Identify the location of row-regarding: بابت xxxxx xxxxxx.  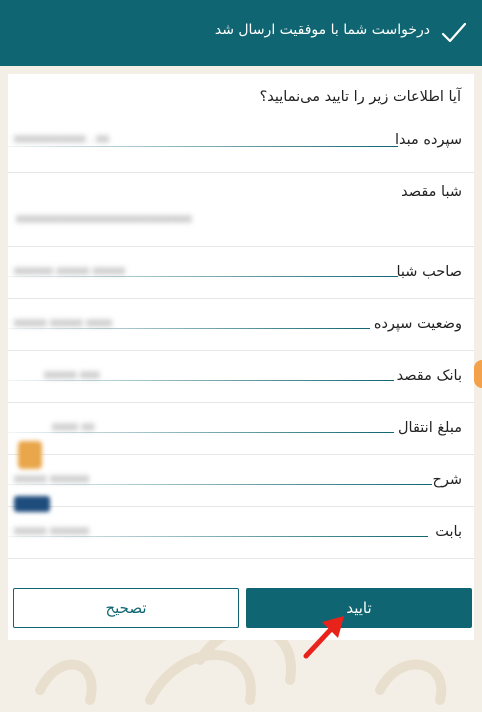
(241, 532).